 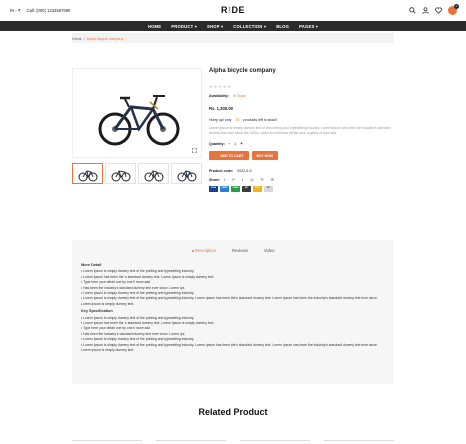 I want to click on visa-icon: VISA, so click(x=213, y=189).